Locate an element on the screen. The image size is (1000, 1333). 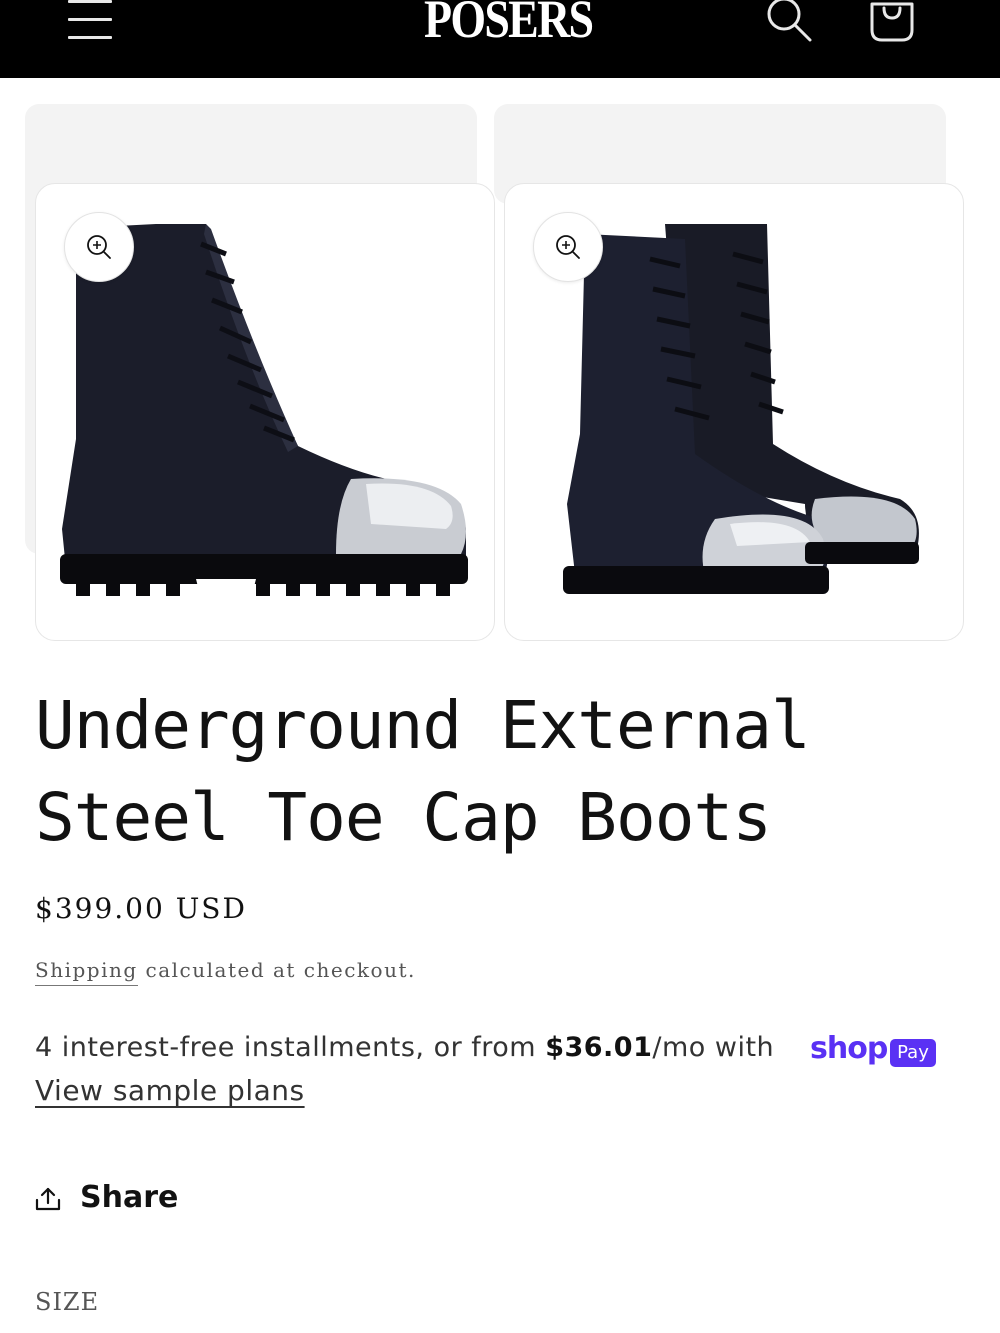
shop-pay-logo: shop Pay is located at coordinates (874, 1052).